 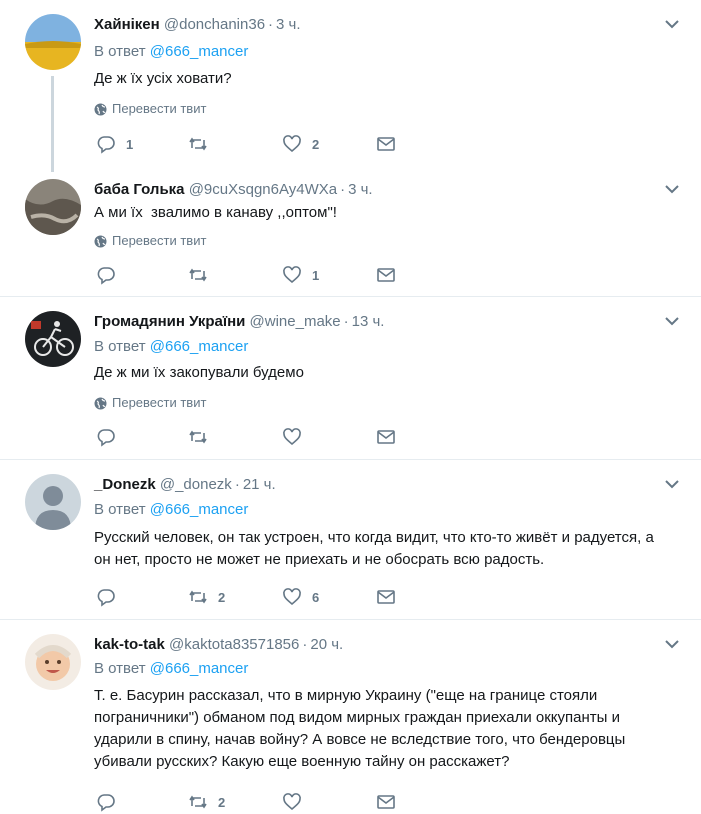 What do you see at coordinates (326, 644) in the screenshot?
I see `timestamp: 20 ч.` at bounding box center [326, 644].